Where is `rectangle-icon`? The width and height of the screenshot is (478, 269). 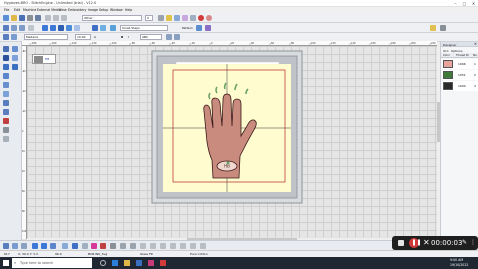
rectangle-icon is located at coordinates (6, 67).